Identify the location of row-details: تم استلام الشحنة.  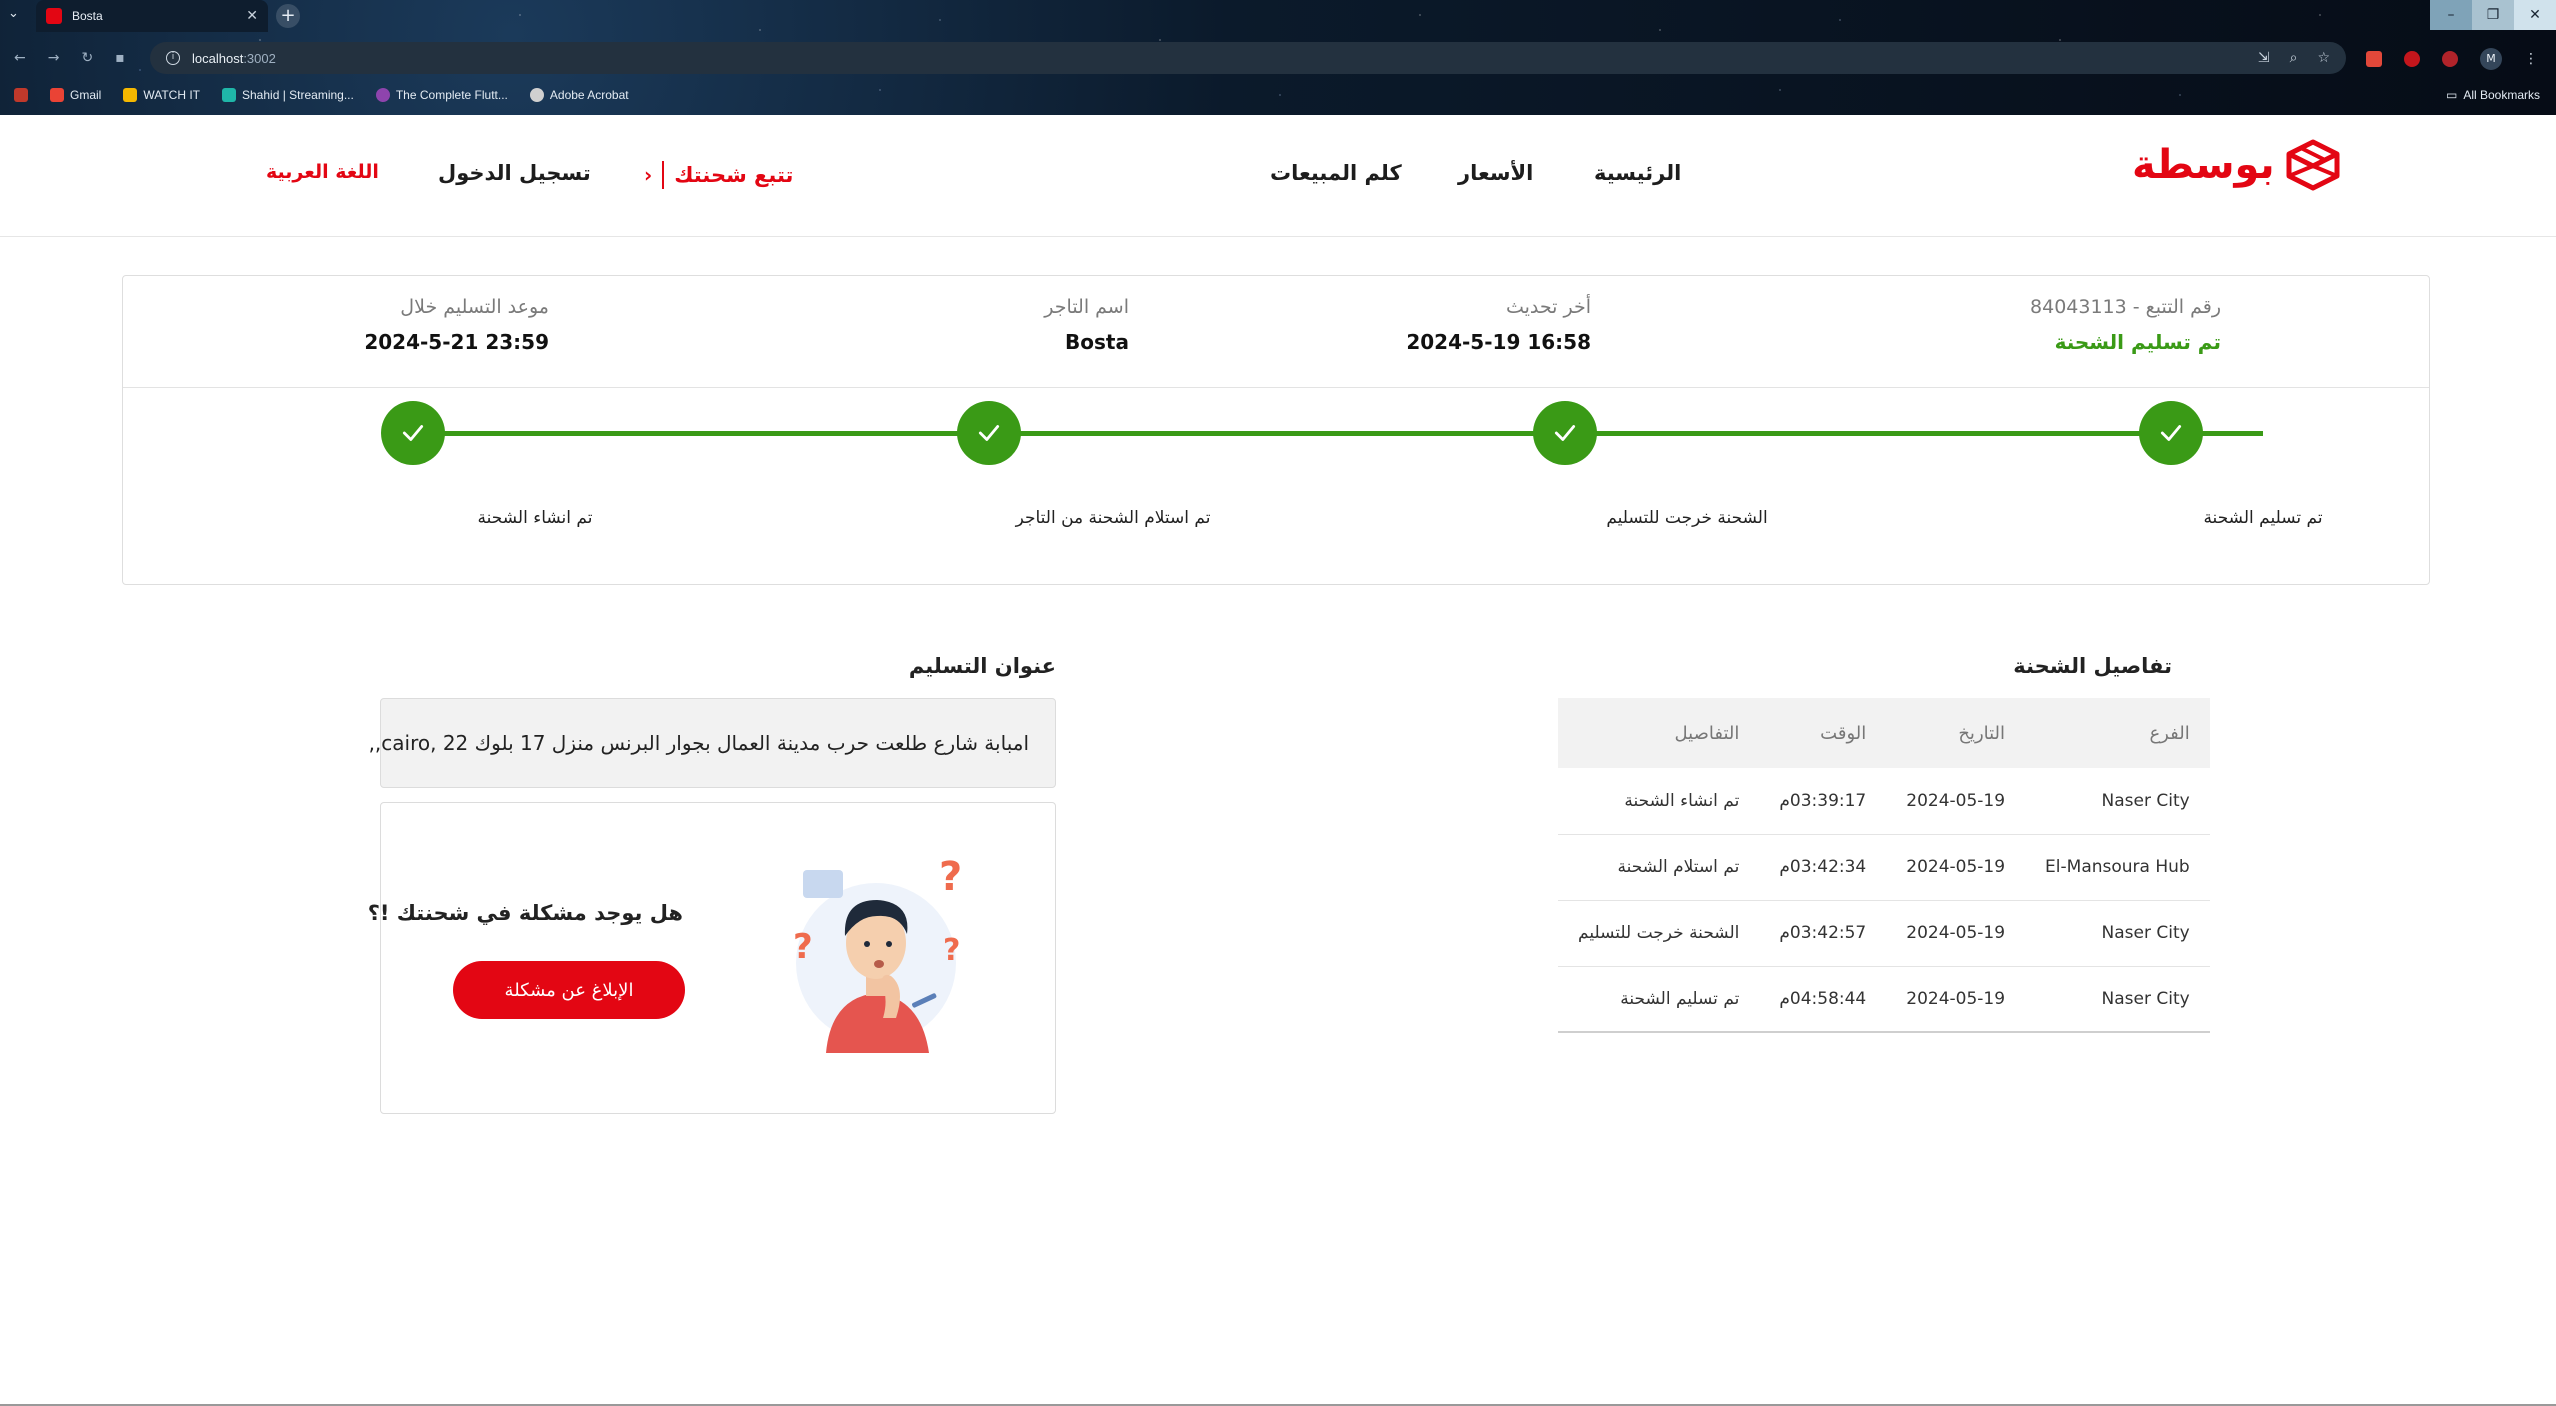
(1659, 867).